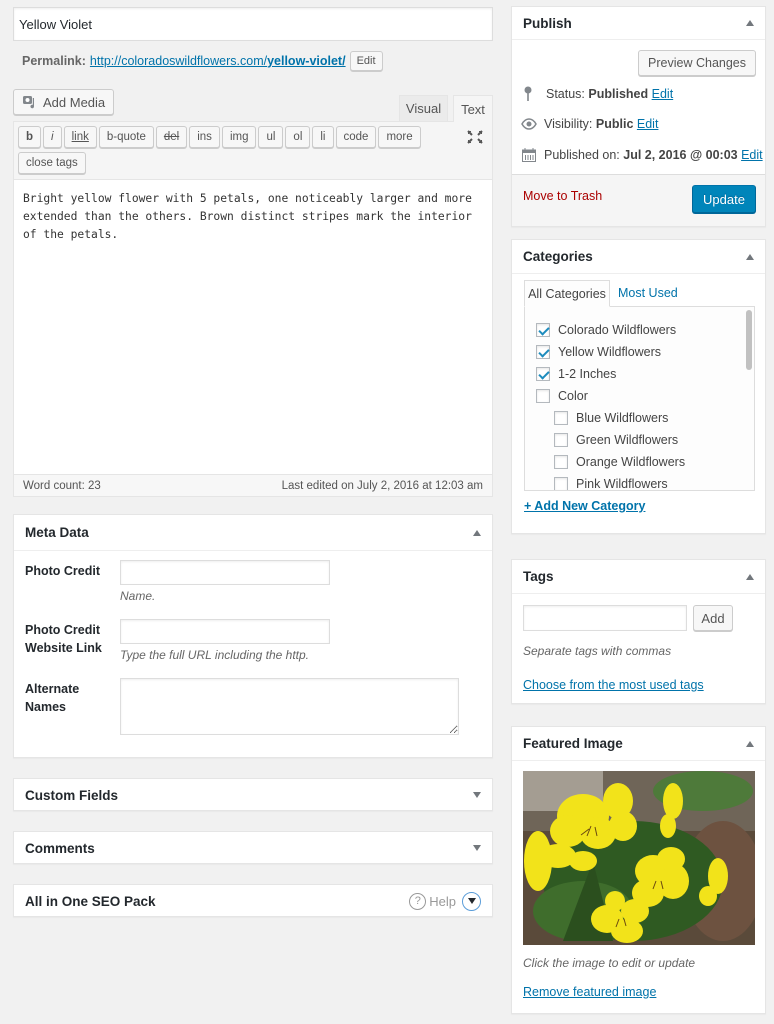  I want to click on seo-toggle-button, so click(471, 901).